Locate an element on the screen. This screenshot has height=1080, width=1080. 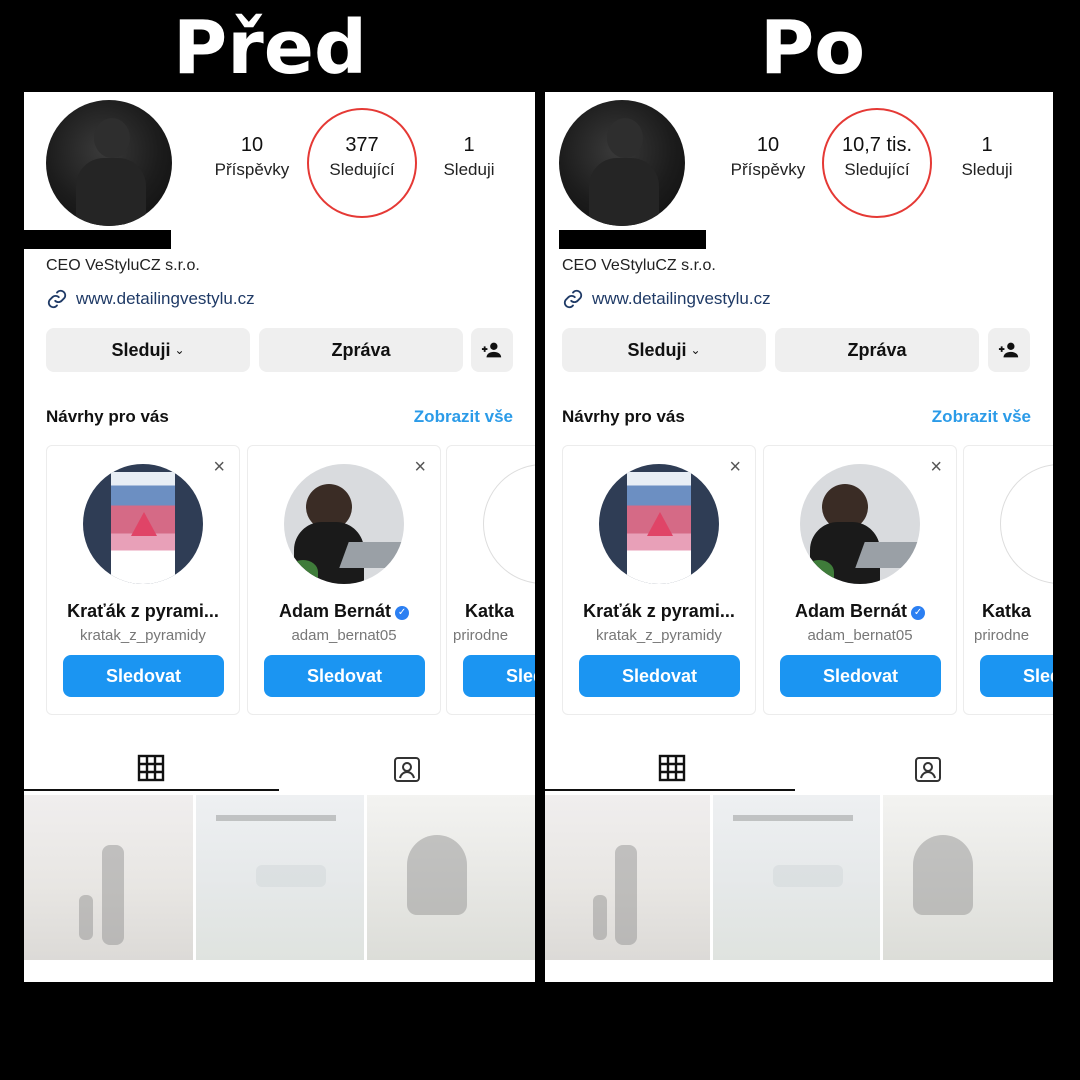
stat-label: Sleduji is located at coordinates (987, 169).